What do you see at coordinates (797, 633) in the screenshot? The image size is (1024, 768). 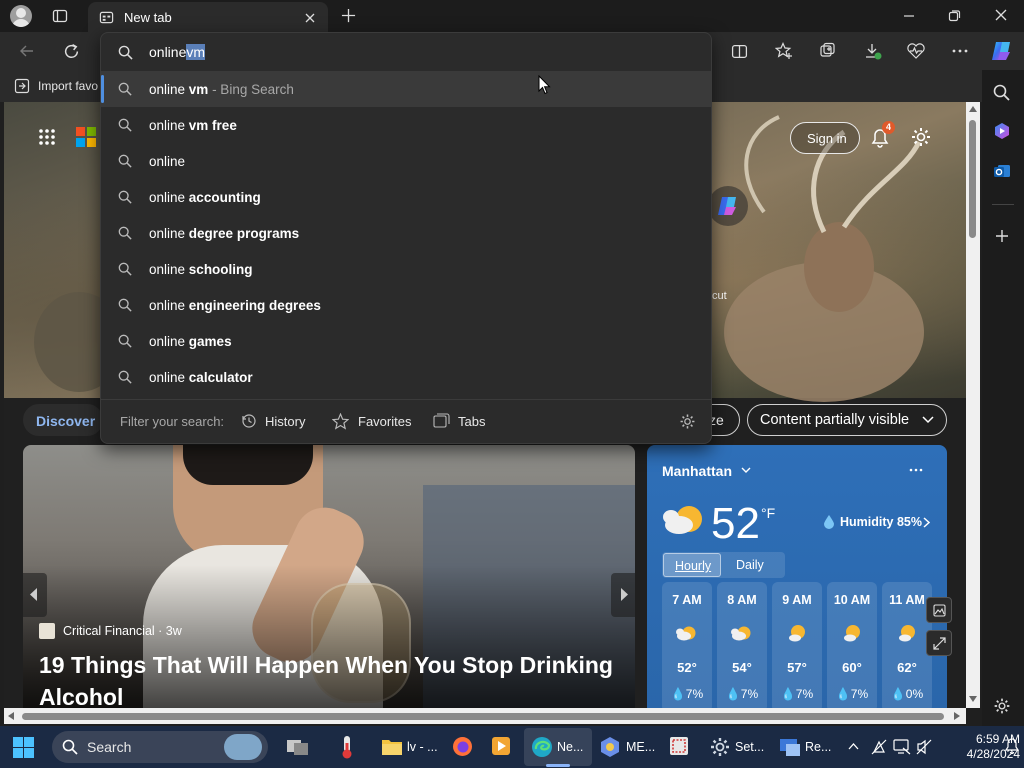 I see `mostly-sunny-icon` at bounding box center [797, 633].